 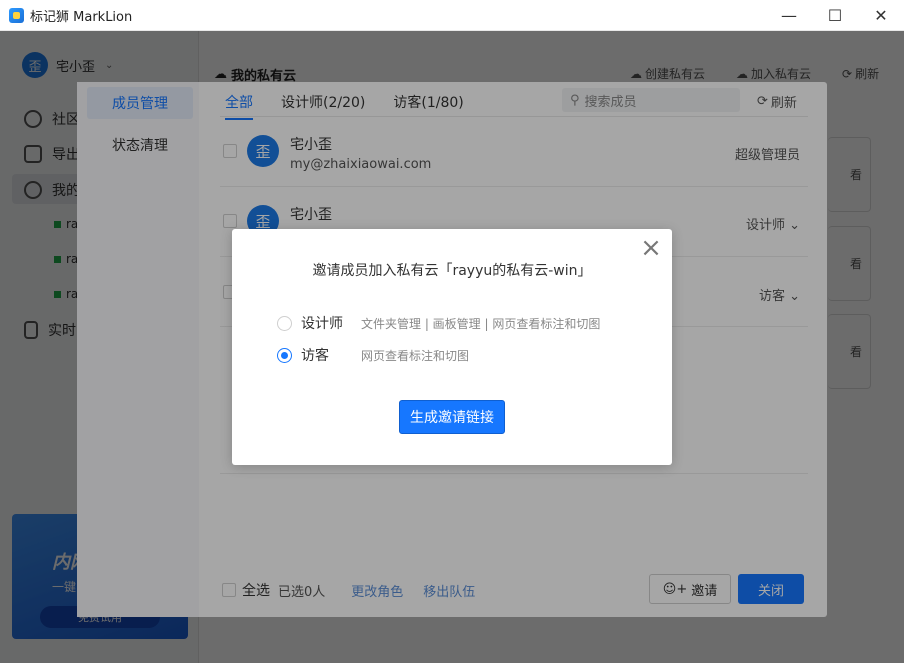 What do you see at coordinates (651, 248) in the screenshot?
I see `close-icon: ×` at bounding box center [651, 248].